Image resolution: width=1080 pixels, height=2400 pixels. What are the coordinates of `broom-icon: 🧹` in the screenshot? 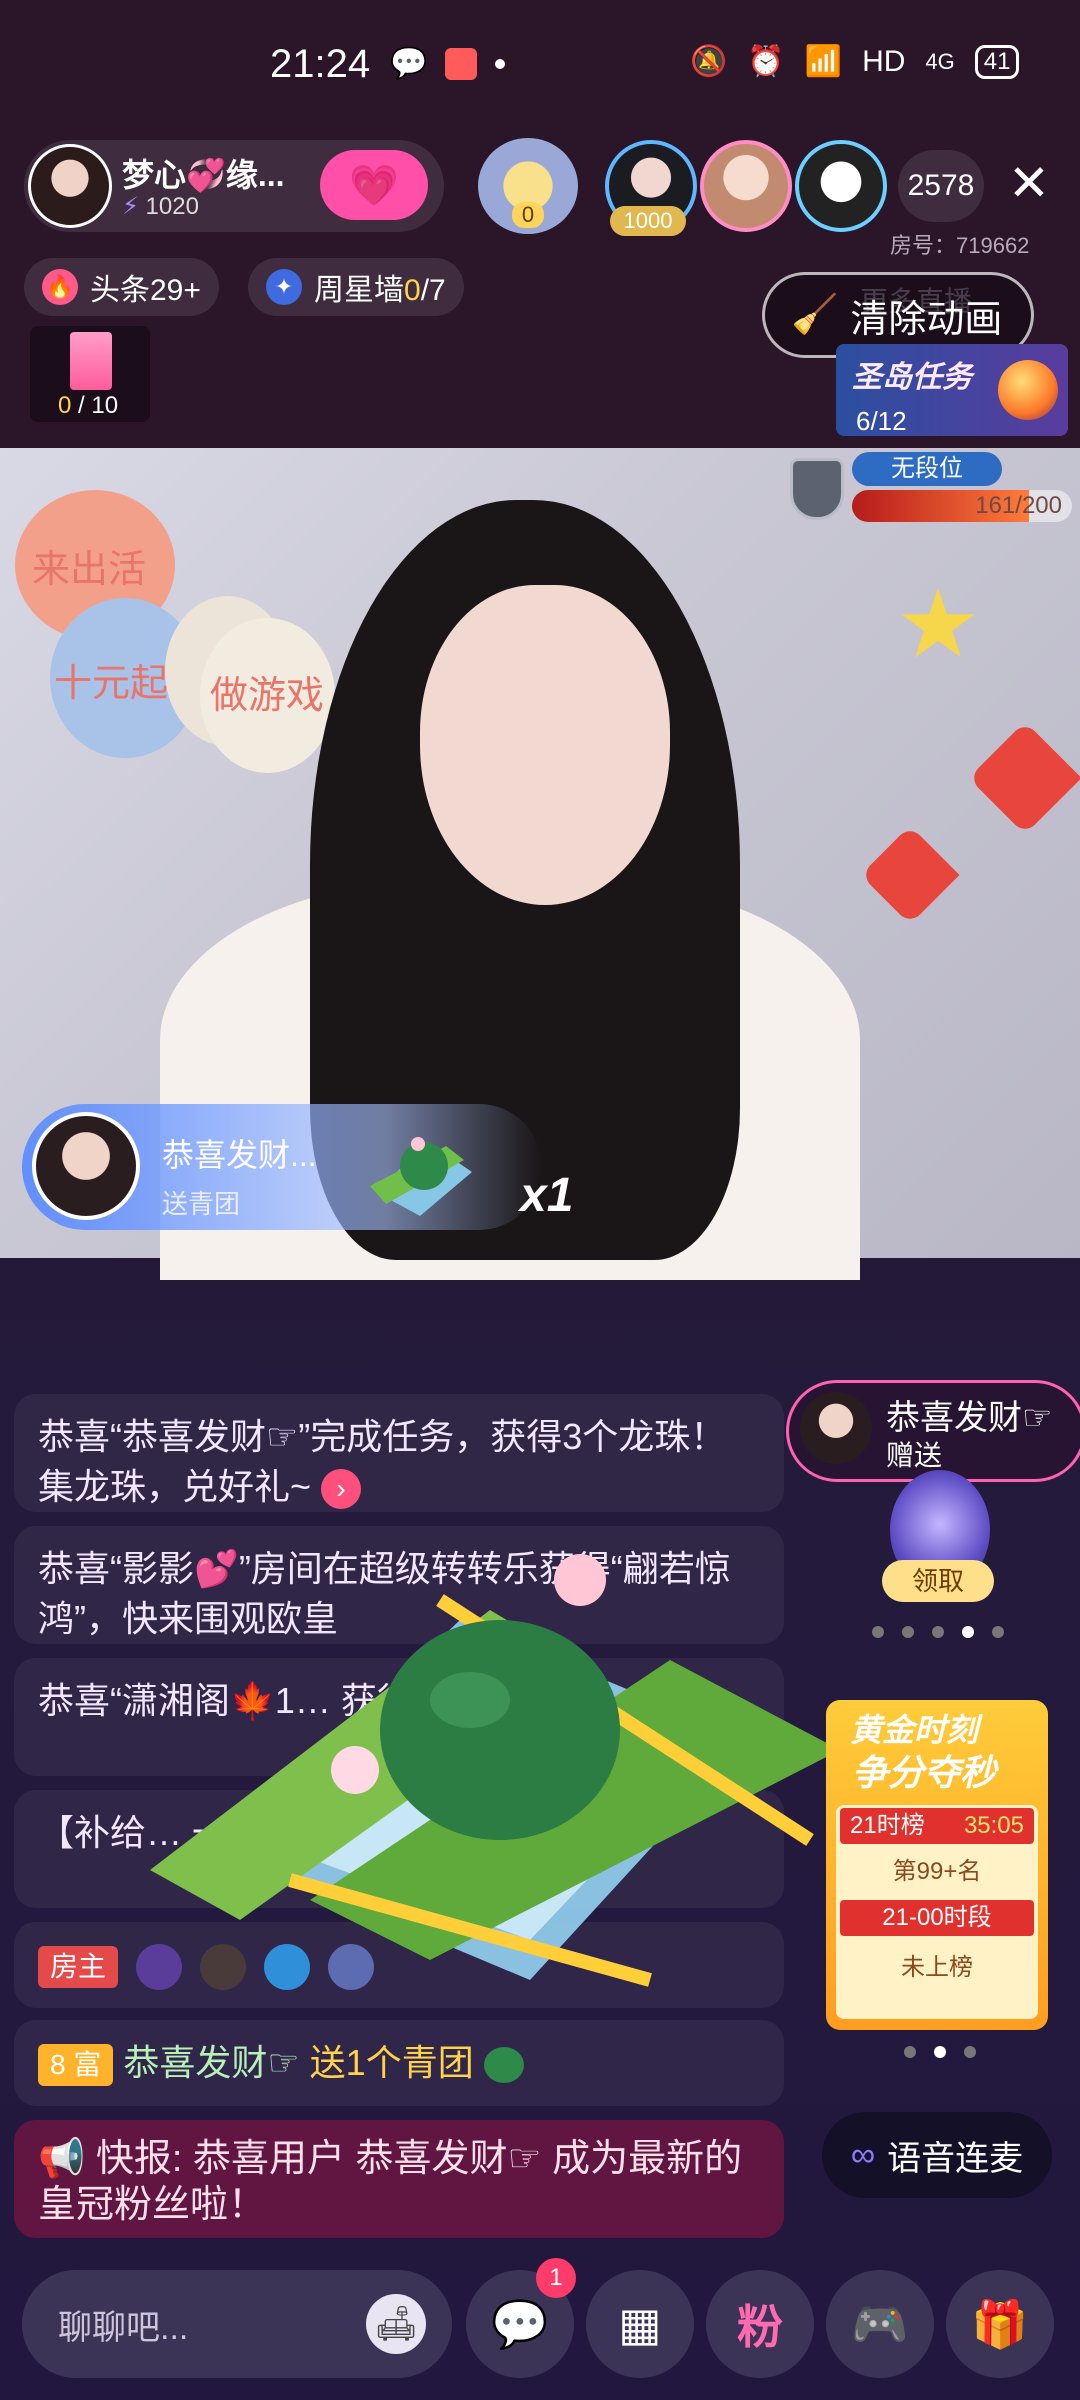 It's located at (815, 315).